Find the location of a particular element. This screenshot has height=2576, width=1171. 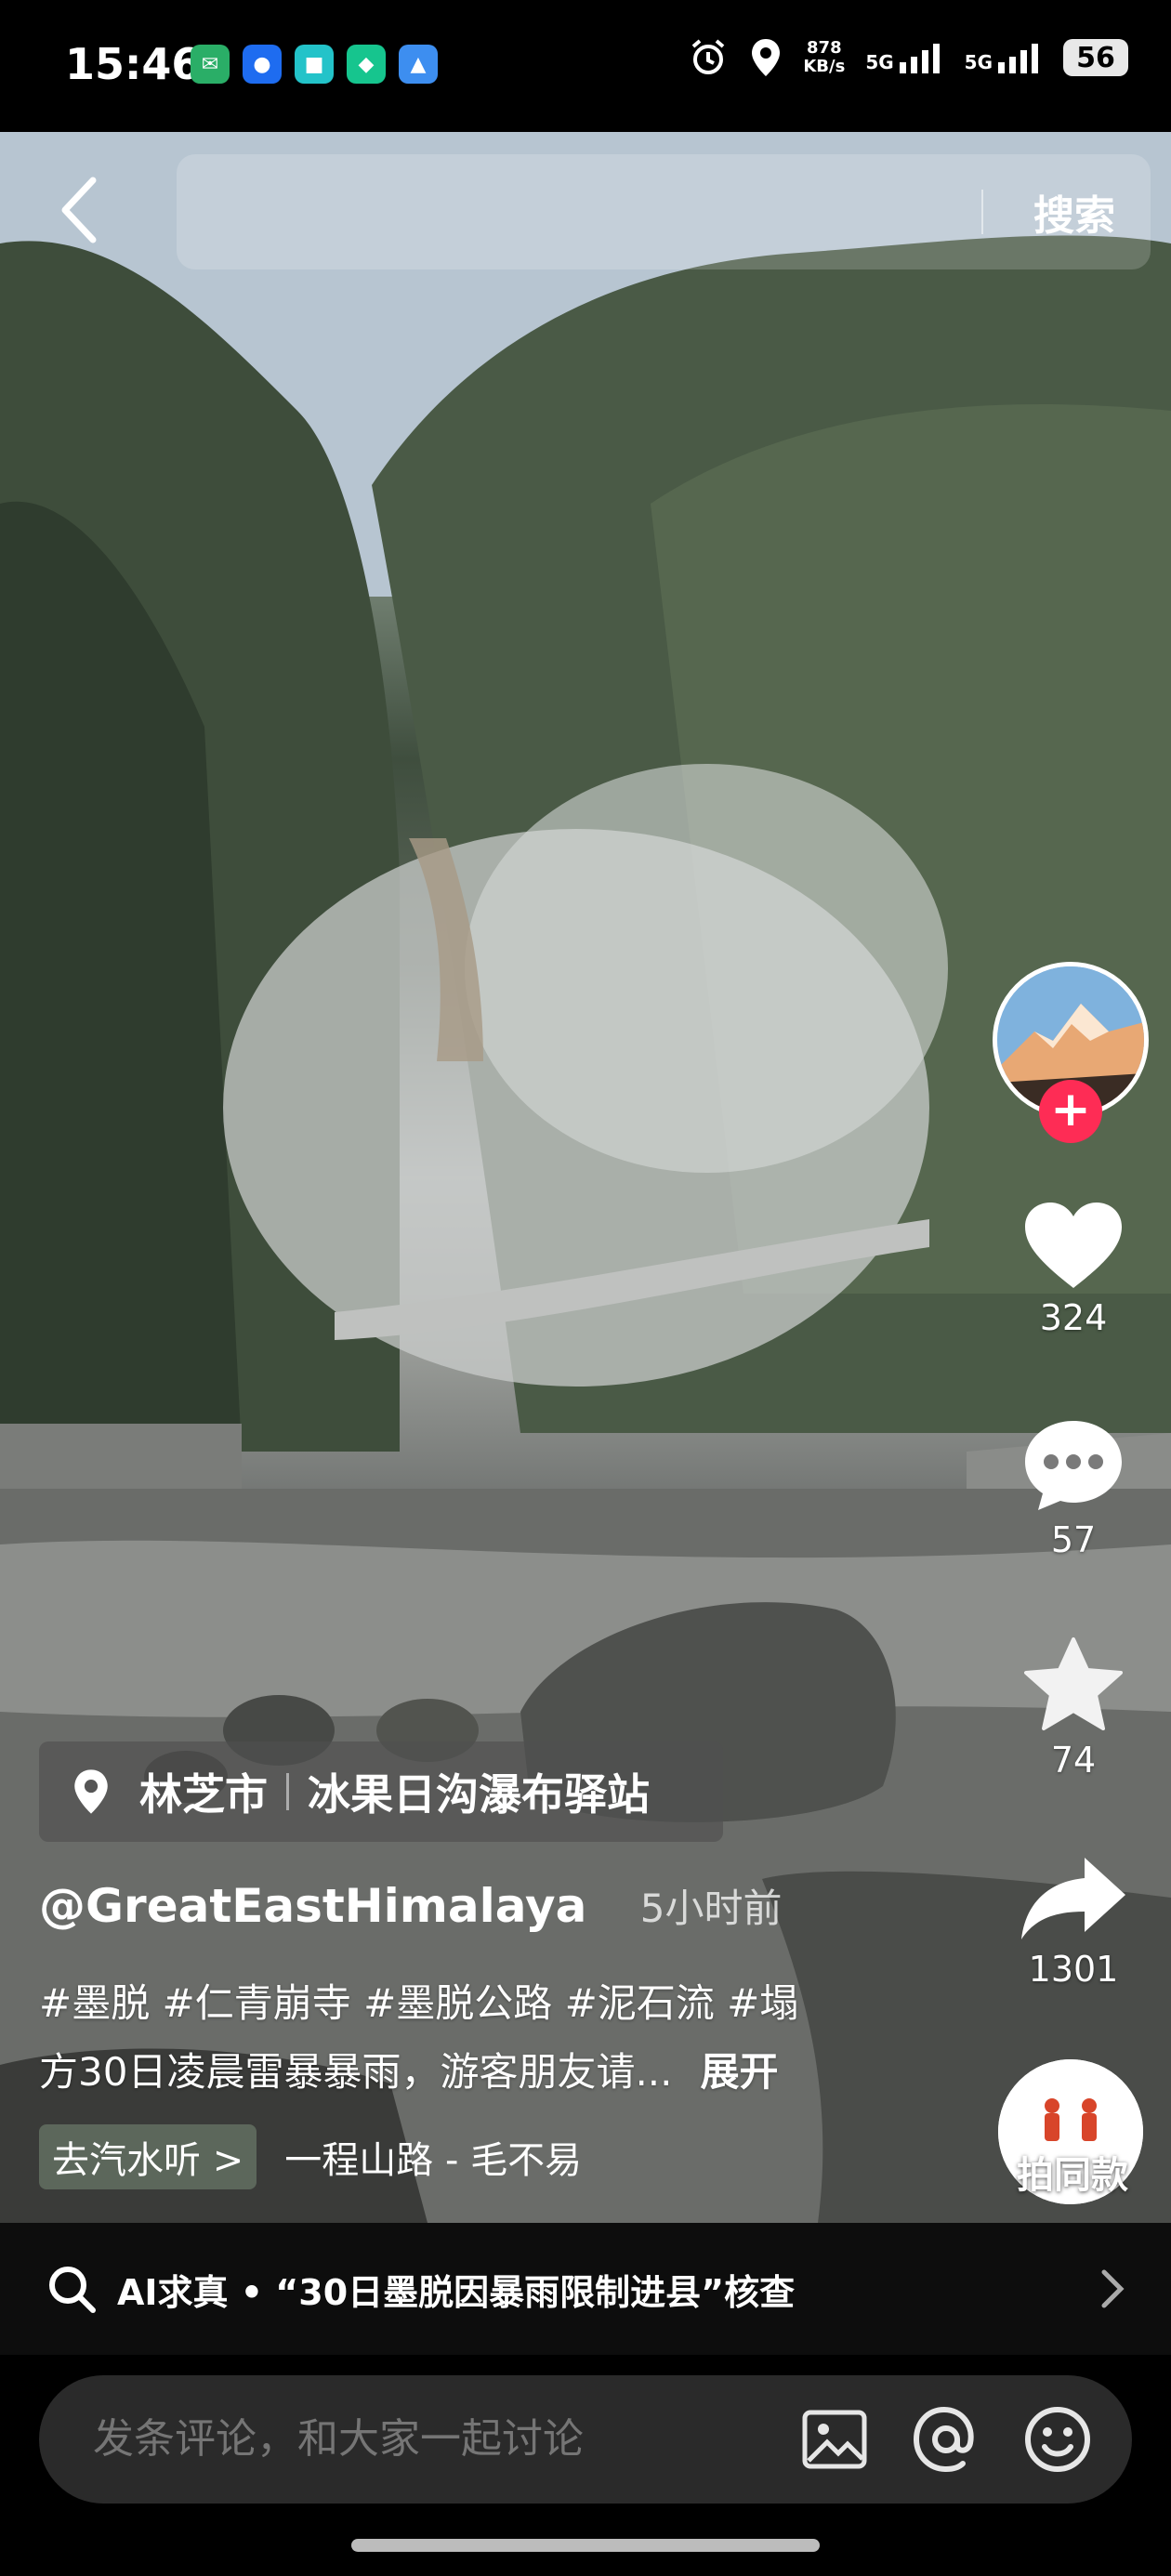

location-chip: 林芝市 冰果日沟瀑布驿站 is located at coordinates (381, 1791).